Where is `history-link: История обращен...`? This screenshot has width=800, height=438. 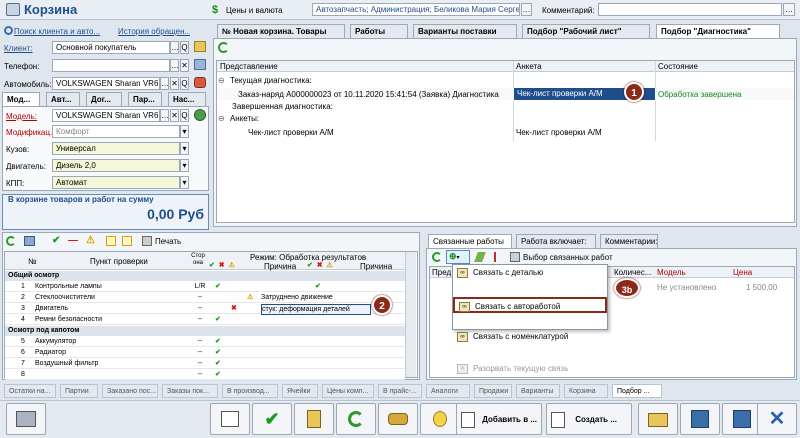
history-link: История обращен... is located at coordinates (154, 31).